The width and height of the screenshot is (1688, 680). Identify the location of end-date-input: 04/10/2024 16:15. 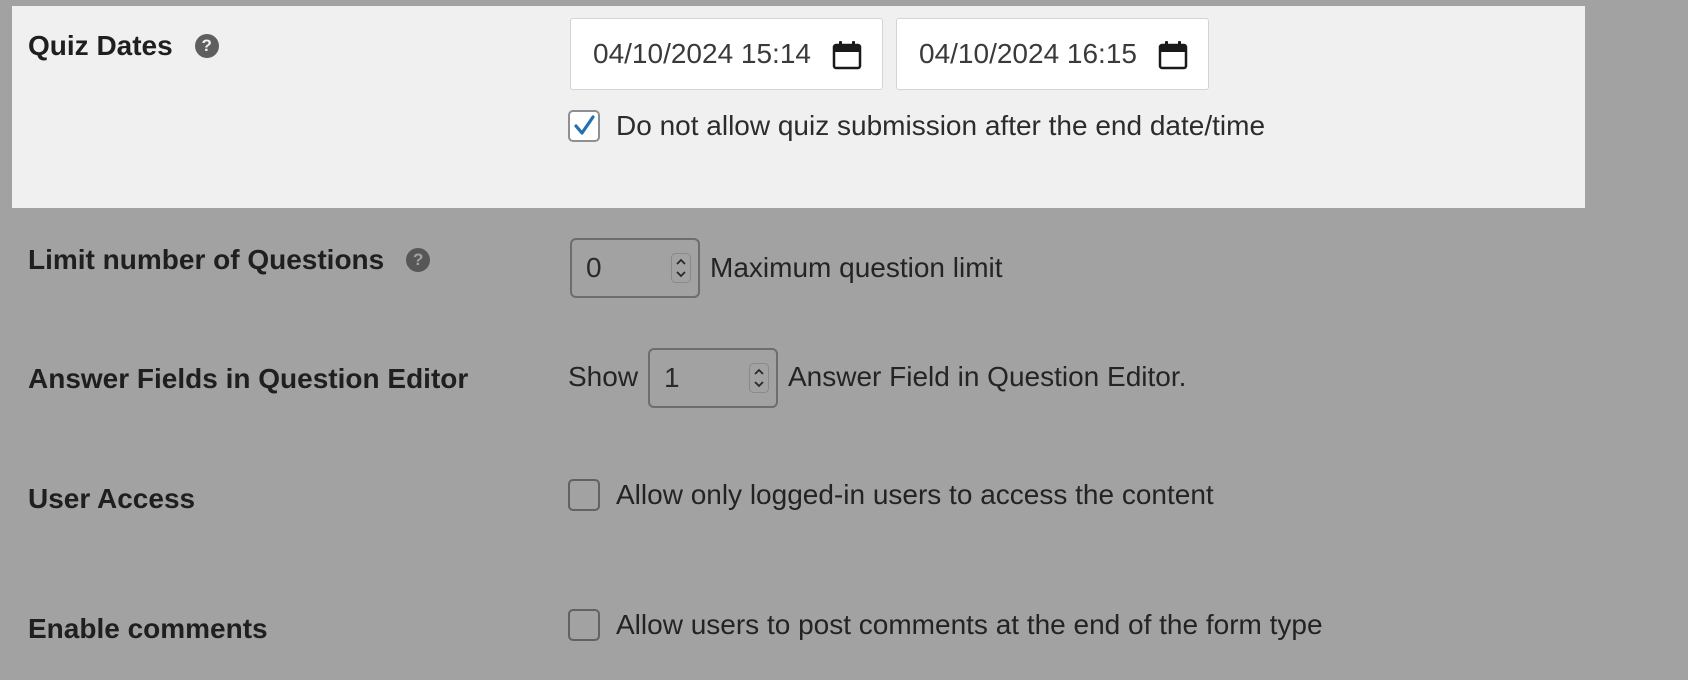
(1052, 54).